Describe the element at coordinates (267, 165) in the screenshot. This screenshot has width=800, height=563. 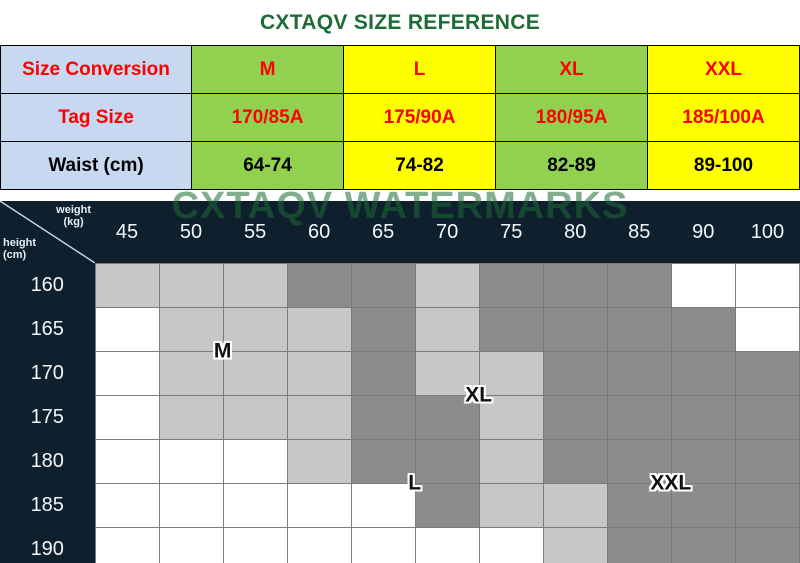
I see `size-table-cell-m-waist: 64-74` at that location.